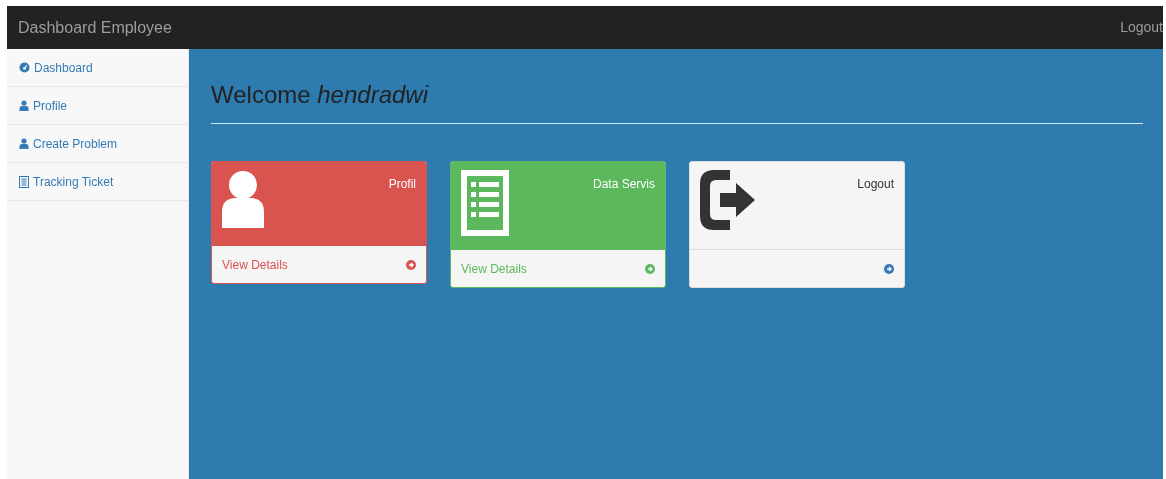 The width and height of the screenshot is (1166, 479). Describe the element at coordinates (320, 95) in the screenshot. I see `welcome-heading: Welcome hendradwi` at that location.